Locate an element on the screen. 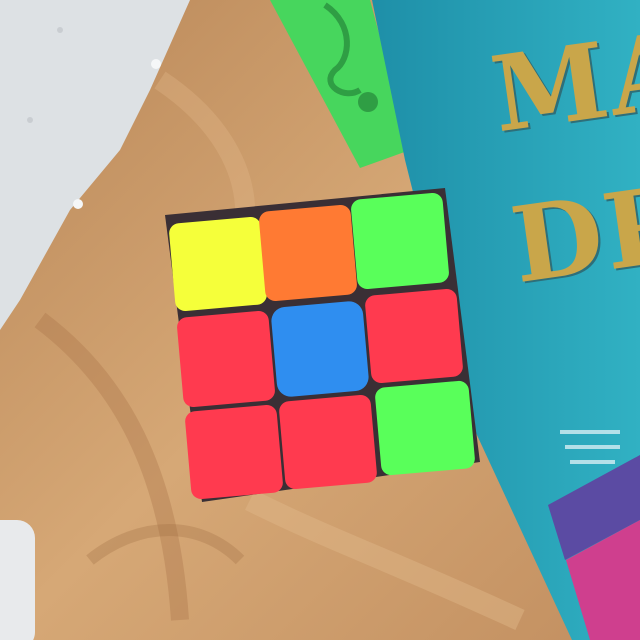 Image resolution: width=640 pixels, height=640 pixels. phone-edge is located at coordinates (17, 580).